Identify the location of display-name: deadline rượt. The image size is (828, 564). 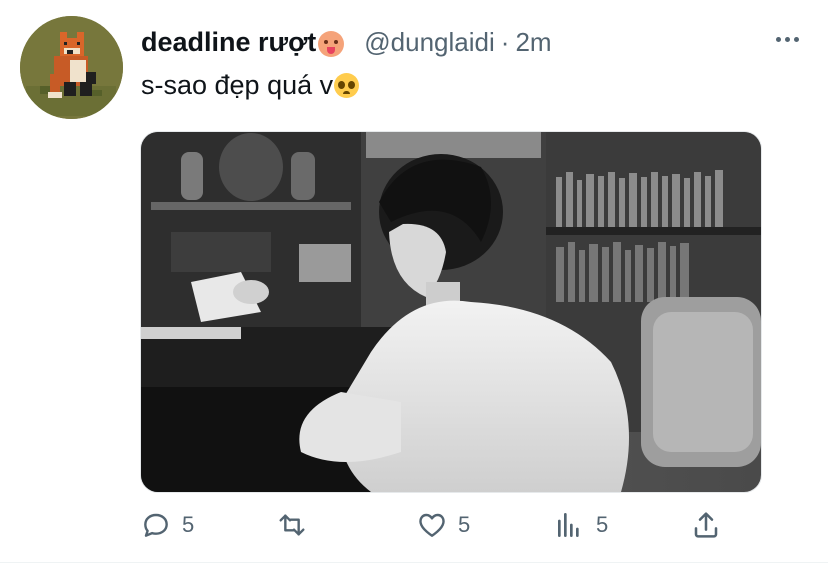
(228, 42).